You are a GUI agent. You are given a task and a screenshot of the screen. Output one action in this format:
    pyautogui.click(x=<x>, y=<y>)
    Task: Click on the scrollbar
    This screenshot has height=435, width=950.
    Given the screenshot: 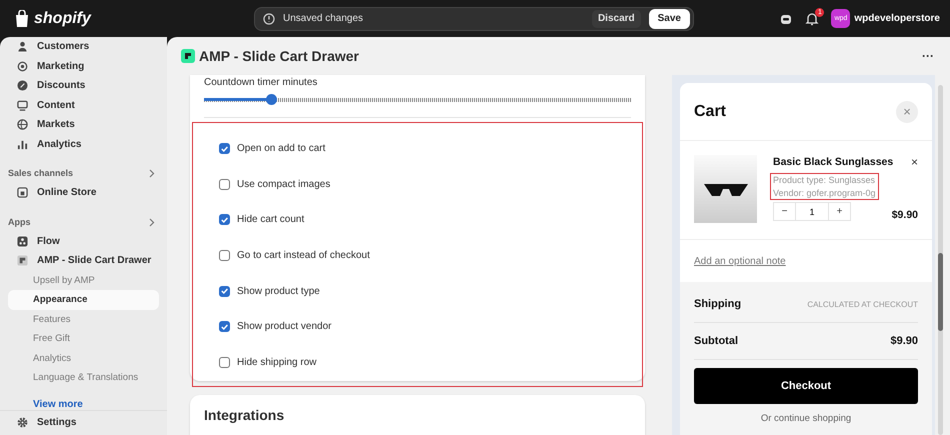 What is the action you would take?
    pyautogui.click(x=940, y=260)
    